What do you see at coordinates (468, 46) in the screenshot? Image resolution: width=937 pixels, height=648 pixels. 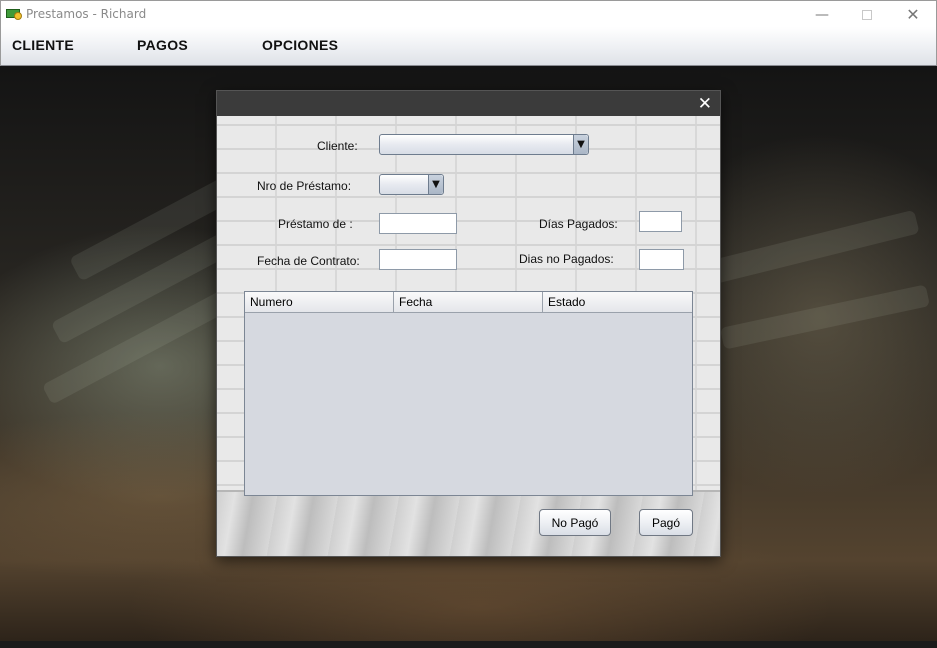 I see `menu-bar: CLIENTE PAGOS OPCIONES` at bounding box center [468, 46].